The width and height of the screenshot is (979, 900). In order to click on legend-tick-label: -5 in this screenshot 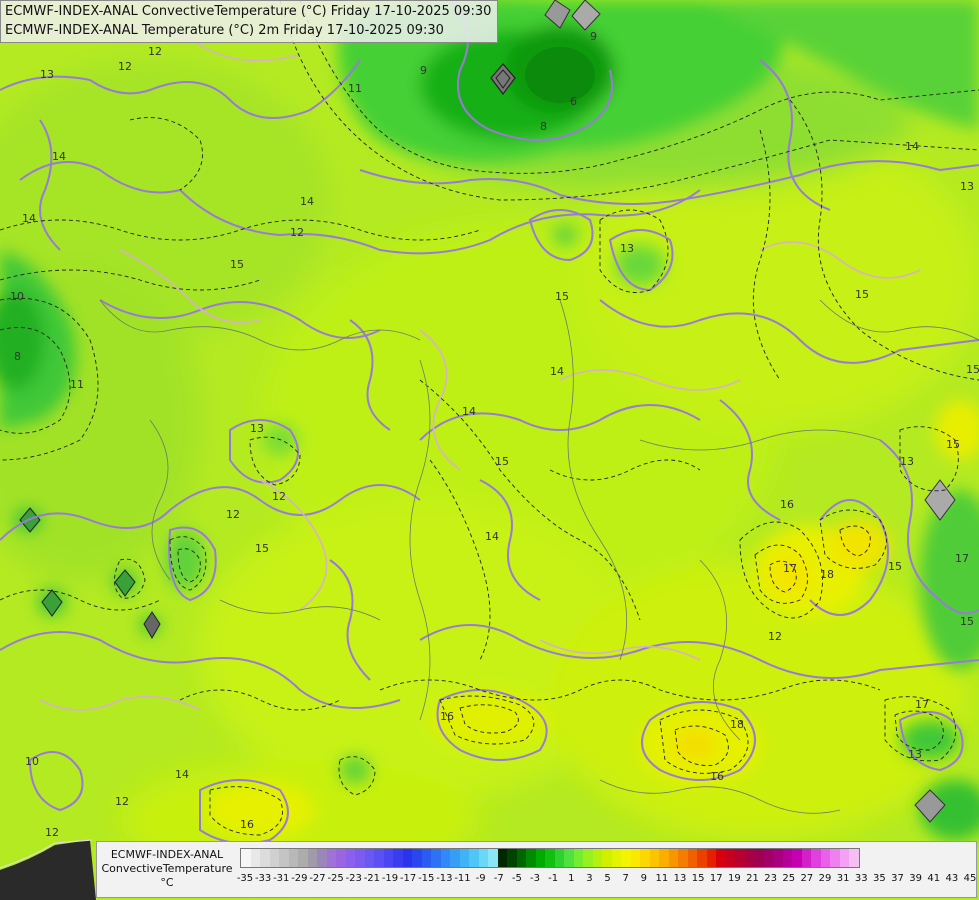, I will do `click(516, 878)`.